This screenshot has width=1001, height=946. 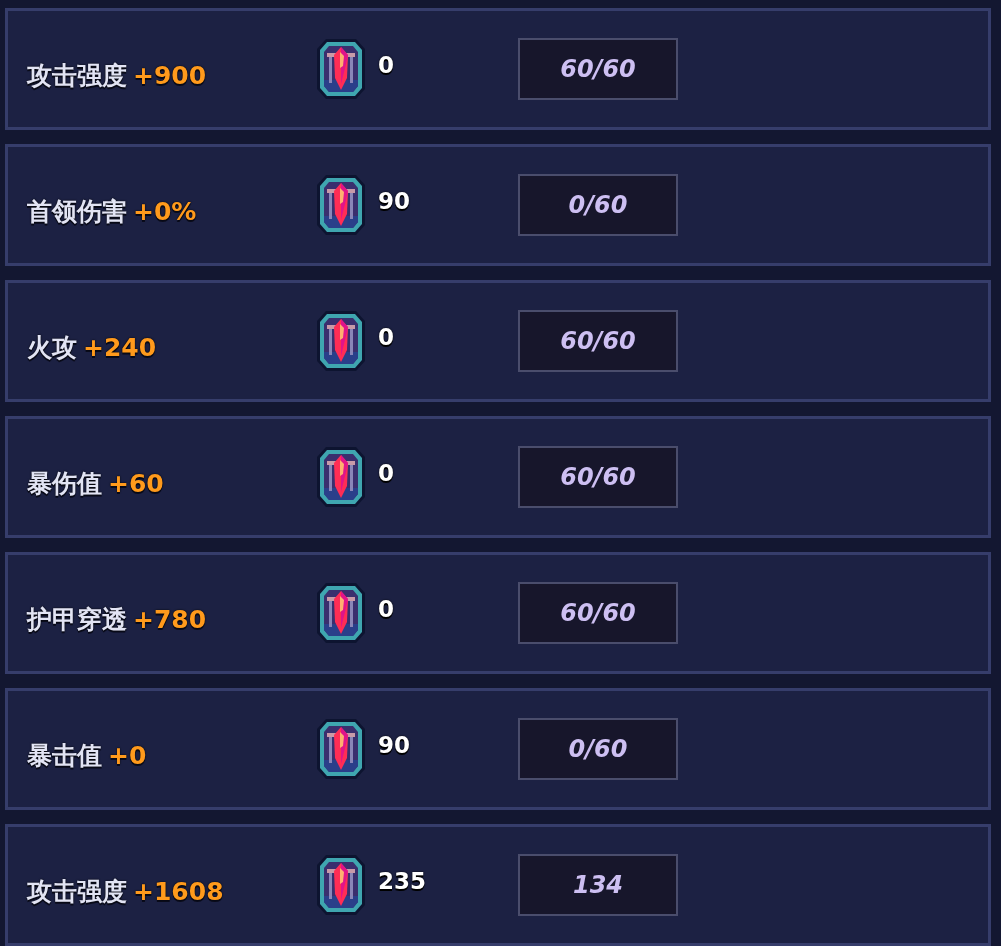 What do you see at coordinates (402, 880) in the screenshot?
I see `gem-count: 235` at bounding box center [402, 880].